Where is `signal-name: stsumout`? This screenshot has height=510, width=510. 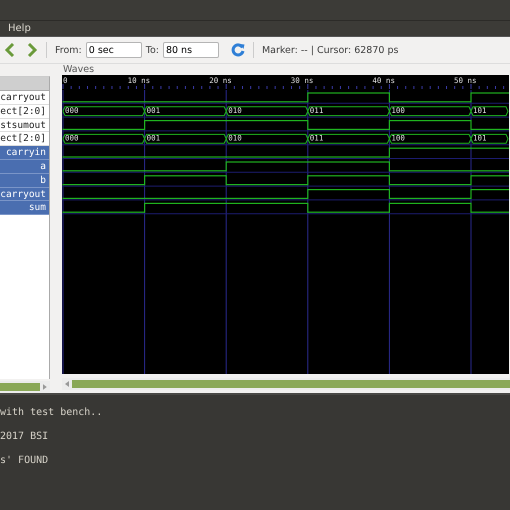
signal-name: stsumout is located at coordinates (24, 125).